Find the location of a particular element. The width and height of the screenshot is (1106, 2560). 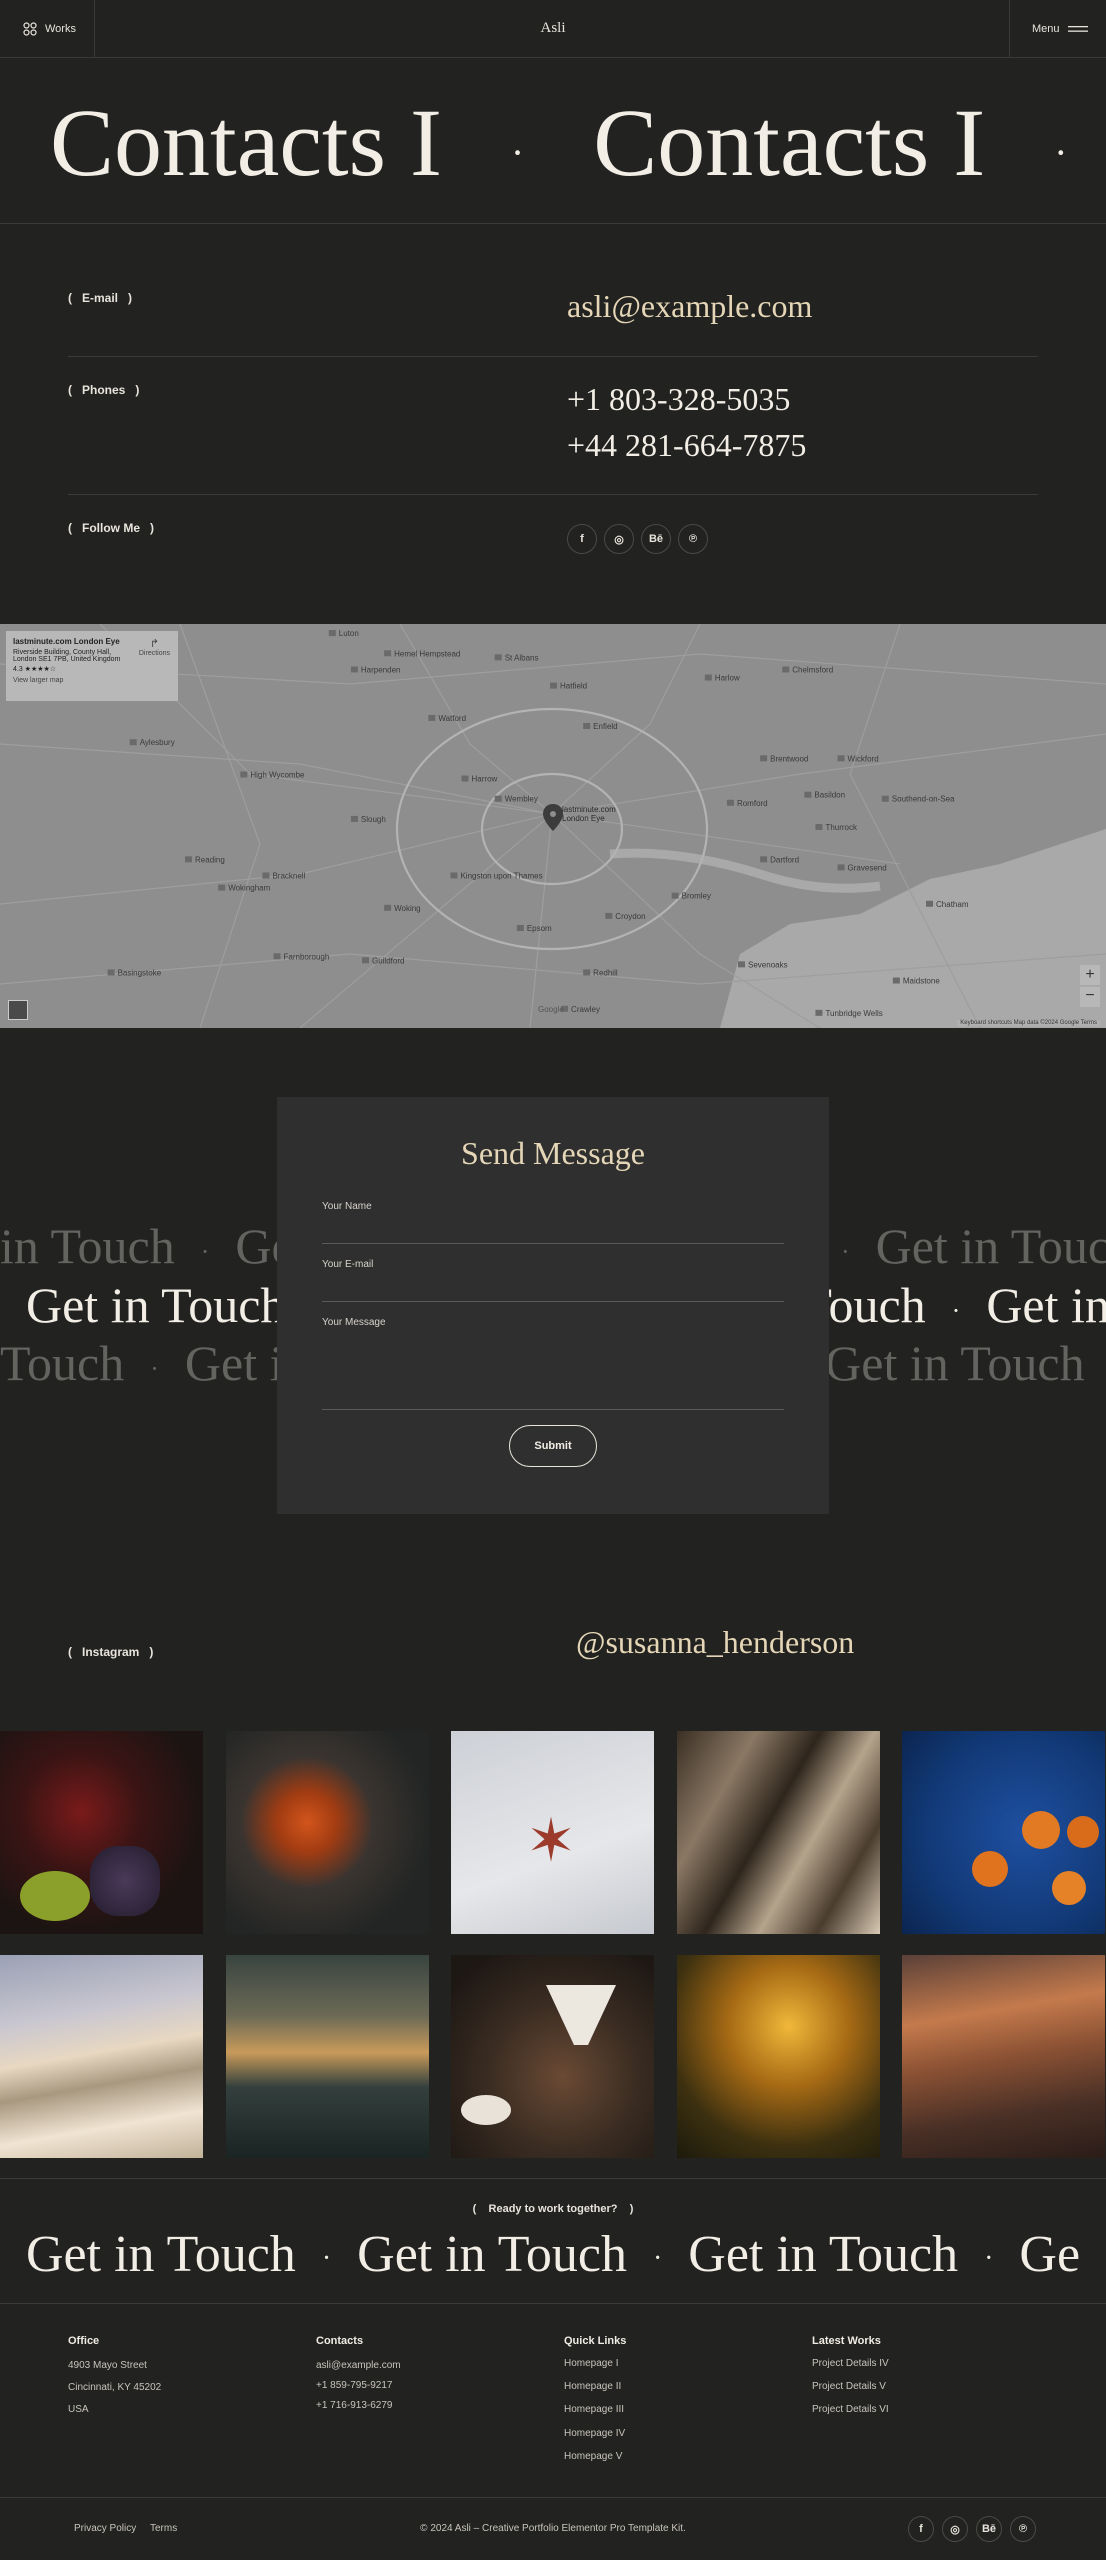

footer-phone-link: +1 716-913-6279 is located at coordinates (354, 2405).